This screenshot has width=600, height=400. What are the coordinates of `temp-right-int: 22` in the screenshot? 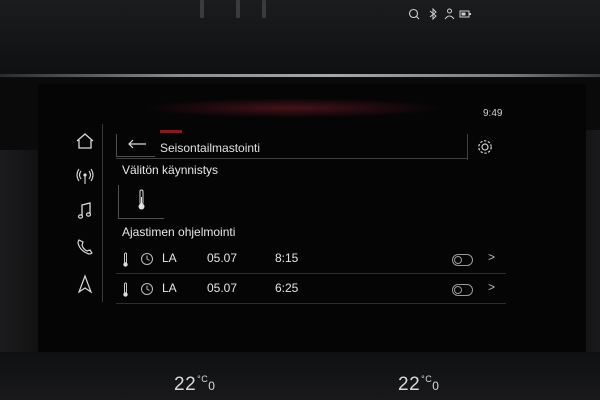 It's located at (409, 384).